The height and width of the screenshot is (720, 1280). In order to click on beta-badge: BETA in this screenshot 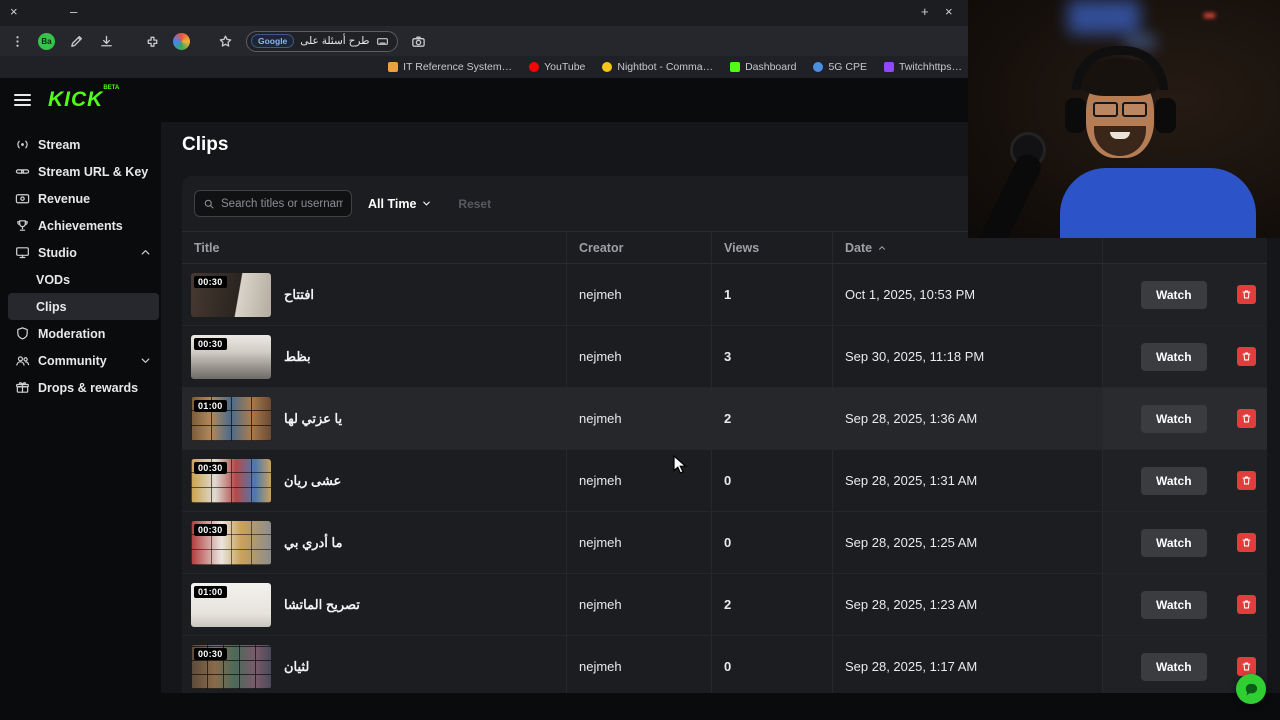, I will do `click(111, 88)`.